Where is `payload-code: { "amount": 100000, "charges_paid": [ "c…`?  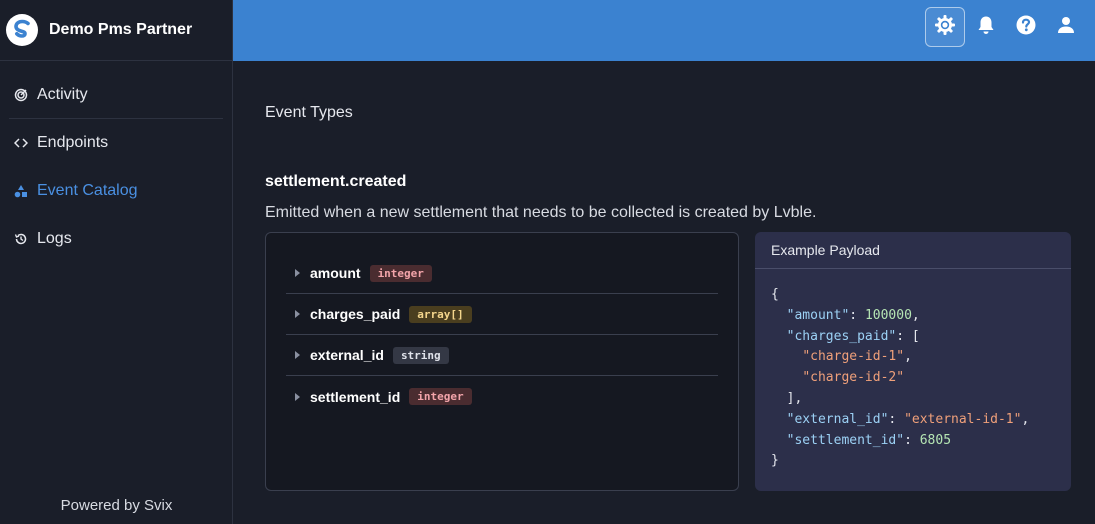
payload-code: { "amount": 100000, "charges_paid": [ "c… is located at coordinates (913, 370).